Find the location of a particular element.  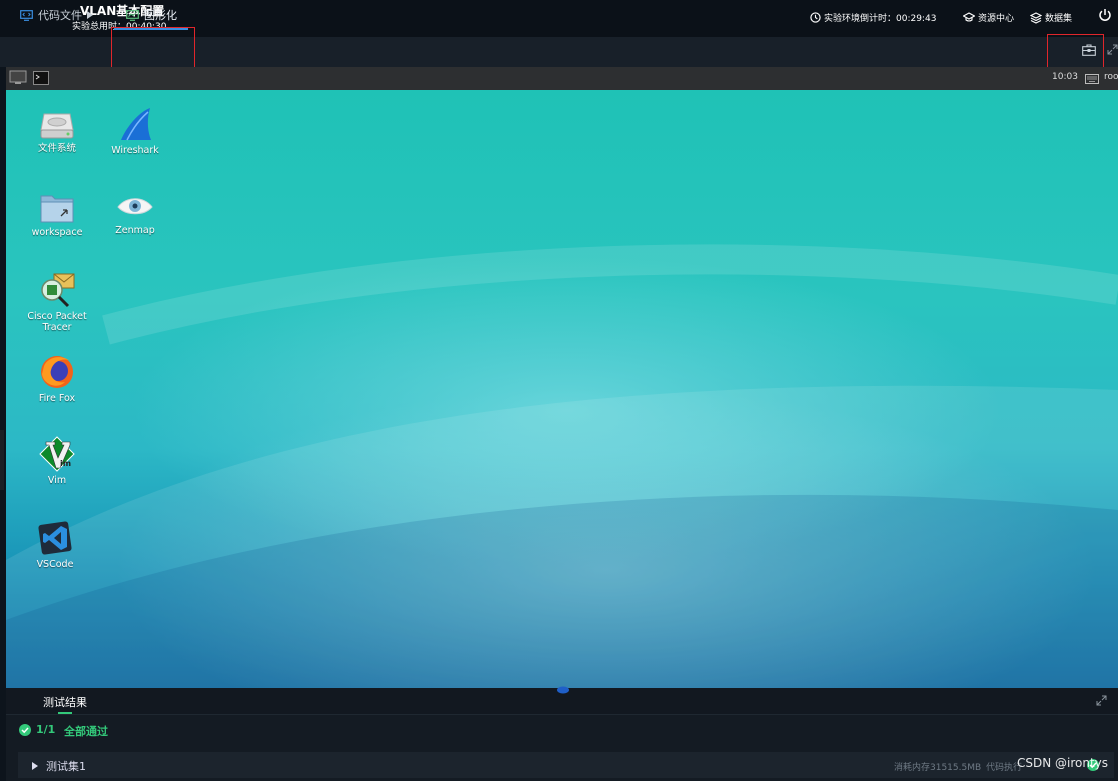

code-monitor-icon is located at coordinates (26, 15).